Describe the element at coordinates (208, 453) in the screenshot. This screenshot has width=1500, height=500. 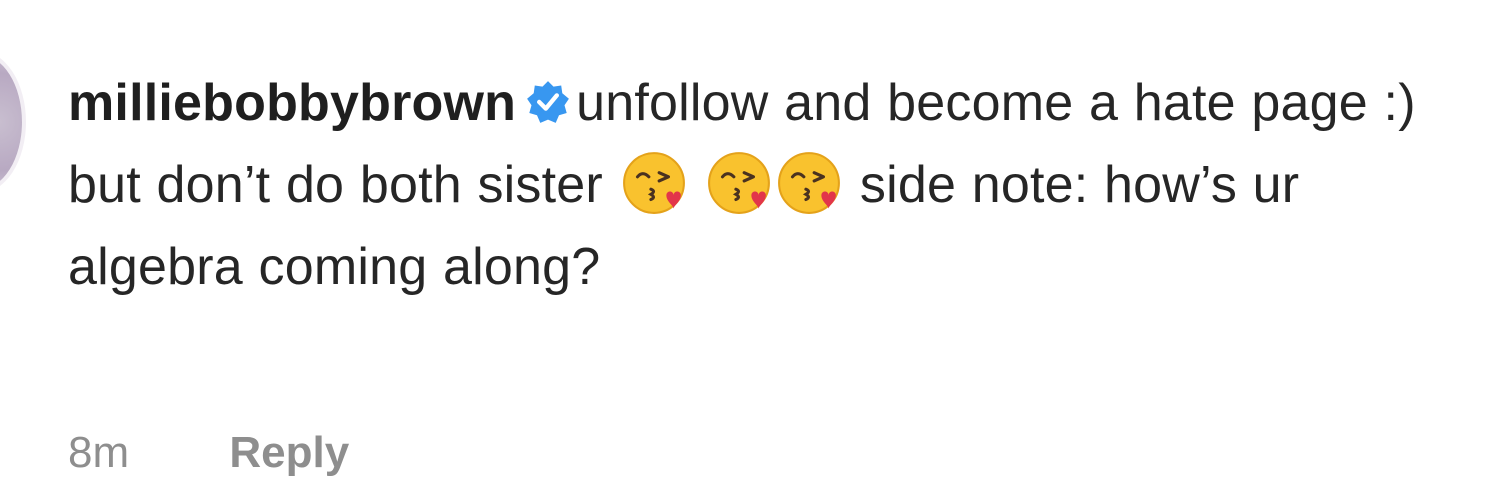
I see `comment-meta: 8m Reply` at that location.